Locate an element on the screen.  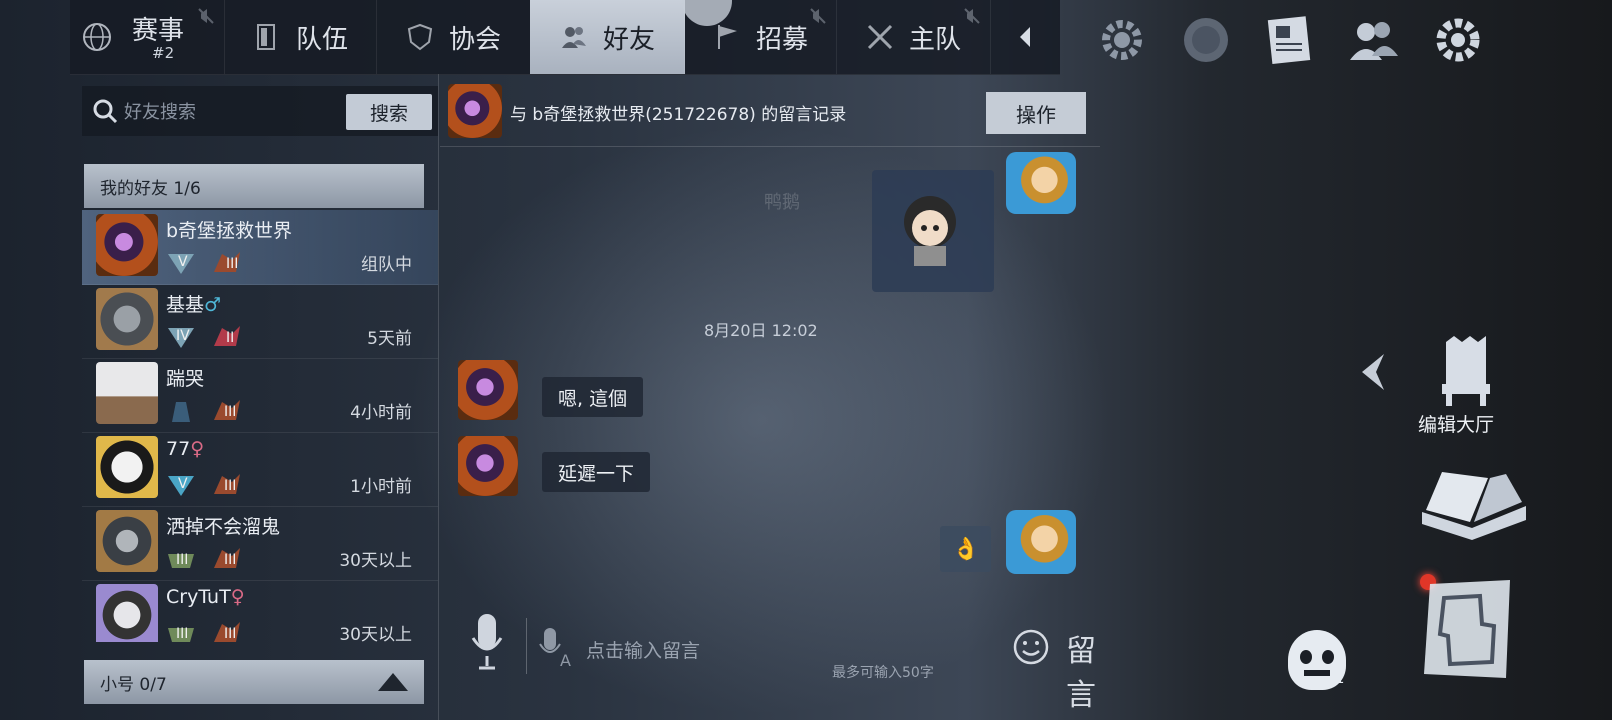
chevron-left-icon is located at coordinates (1025, 37).